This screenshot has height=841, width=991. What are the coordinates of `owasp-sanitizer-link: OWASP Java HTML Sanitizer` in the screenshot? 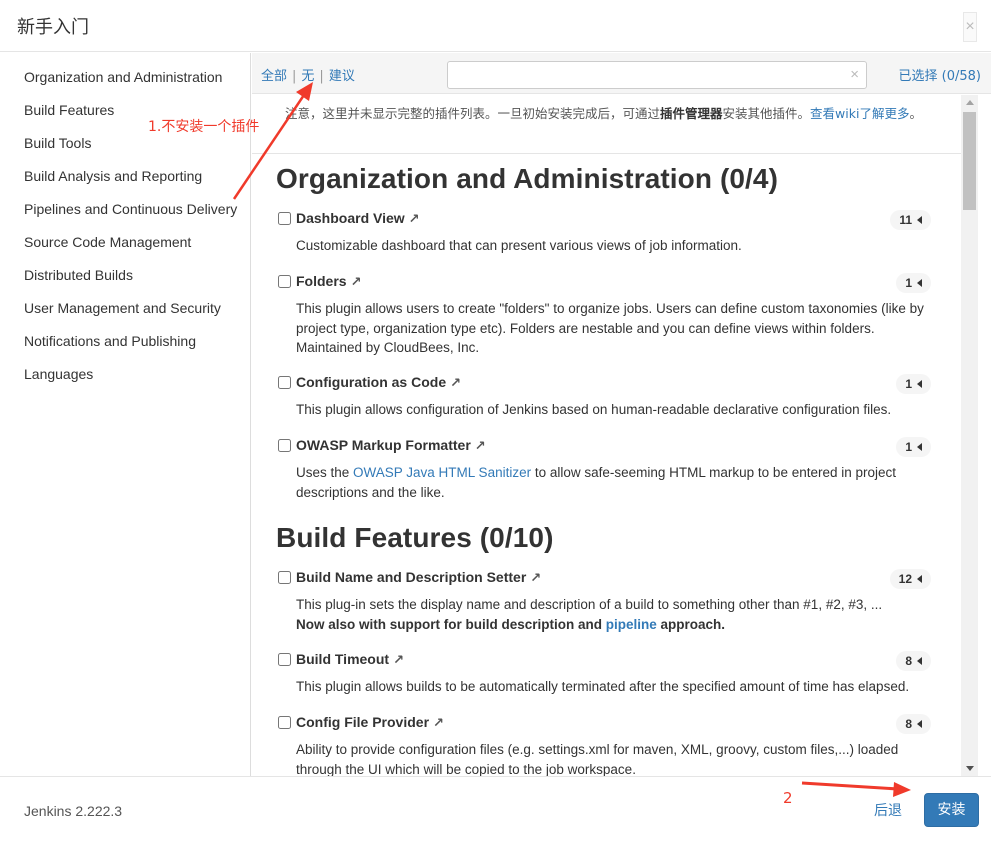 It's located at (442, 472).